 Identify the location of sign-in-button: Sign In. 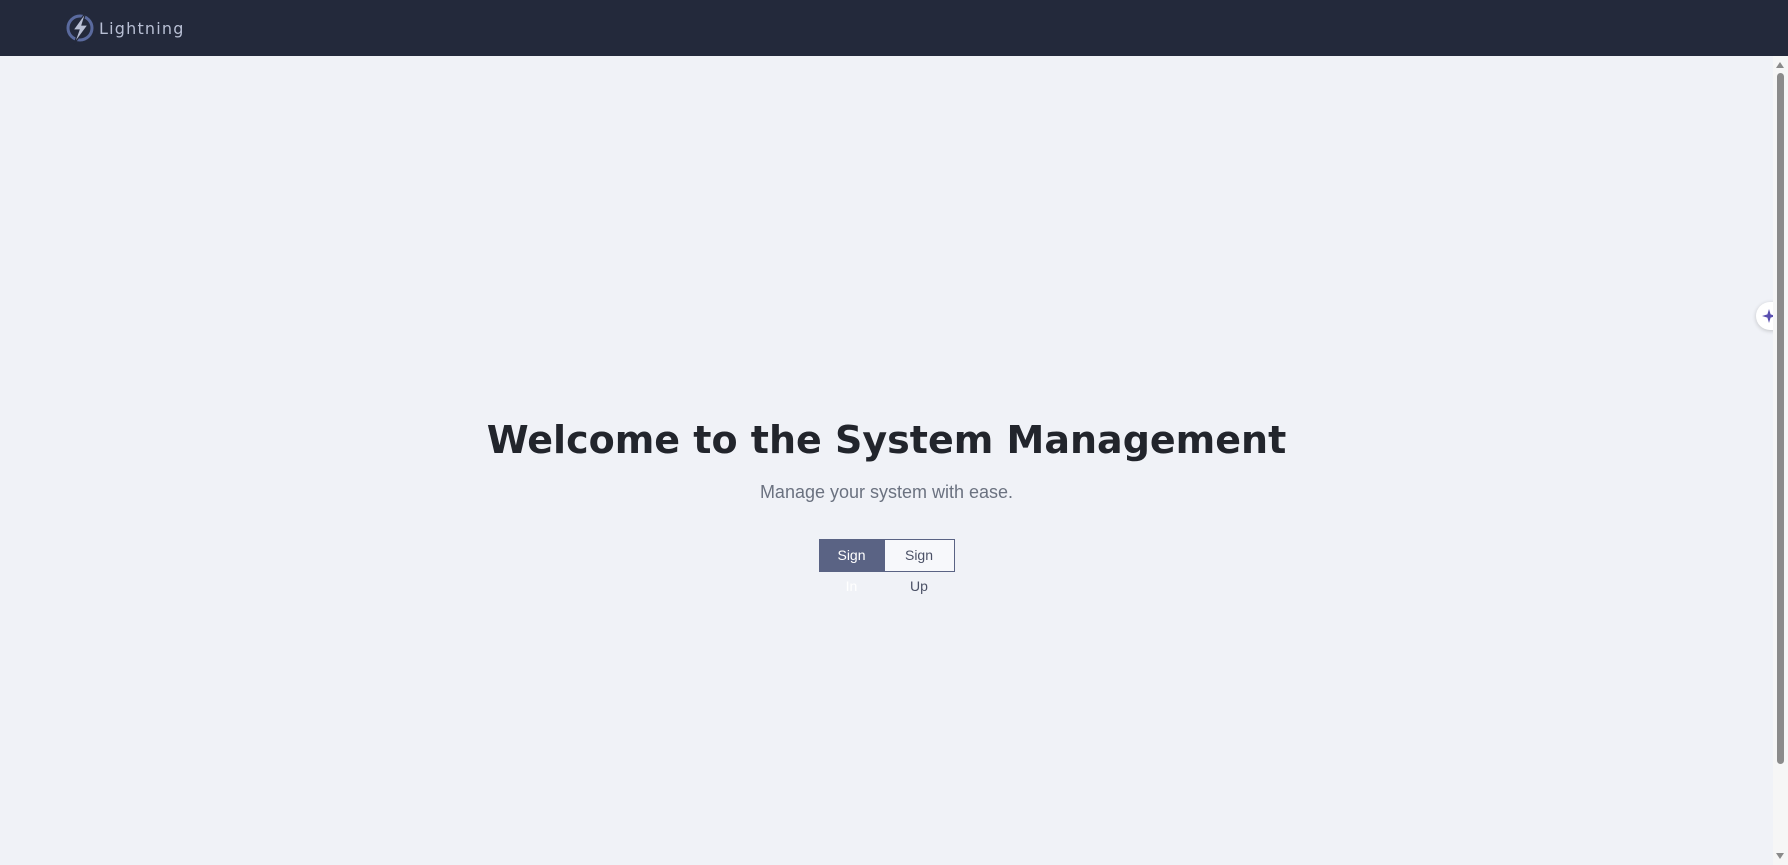
(851, 566).